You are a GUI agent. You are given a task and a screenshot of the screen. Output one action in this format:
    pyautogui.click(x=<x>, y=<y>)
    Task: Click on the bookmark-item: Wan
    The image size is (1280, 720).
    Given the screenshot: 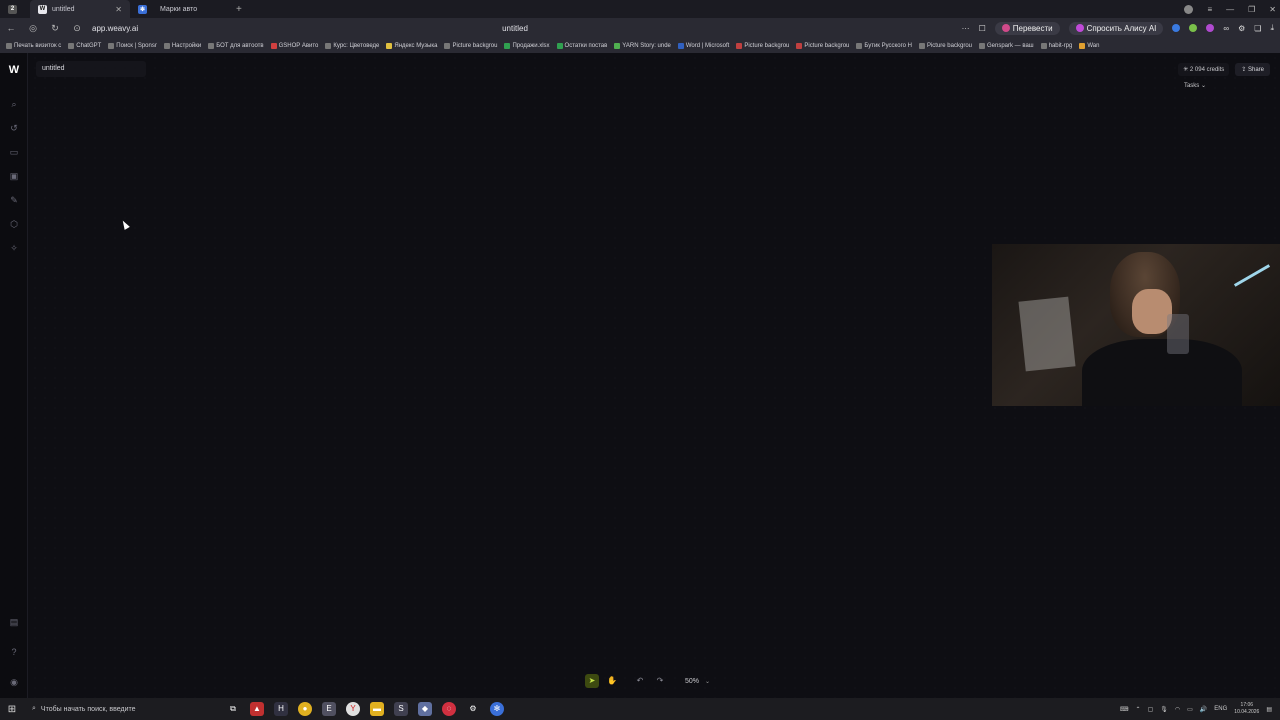 What is the action you would take?
    pyautogui.click(x=1089, y=45)
    